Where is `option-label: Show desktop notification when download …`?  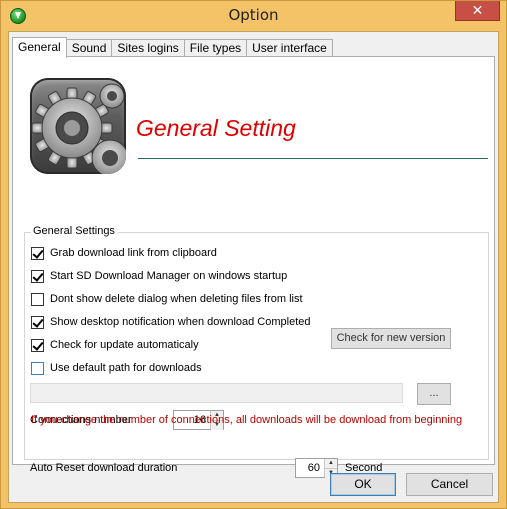
option-label: Show desktop notification when download … is located at coordinates (180, 322).